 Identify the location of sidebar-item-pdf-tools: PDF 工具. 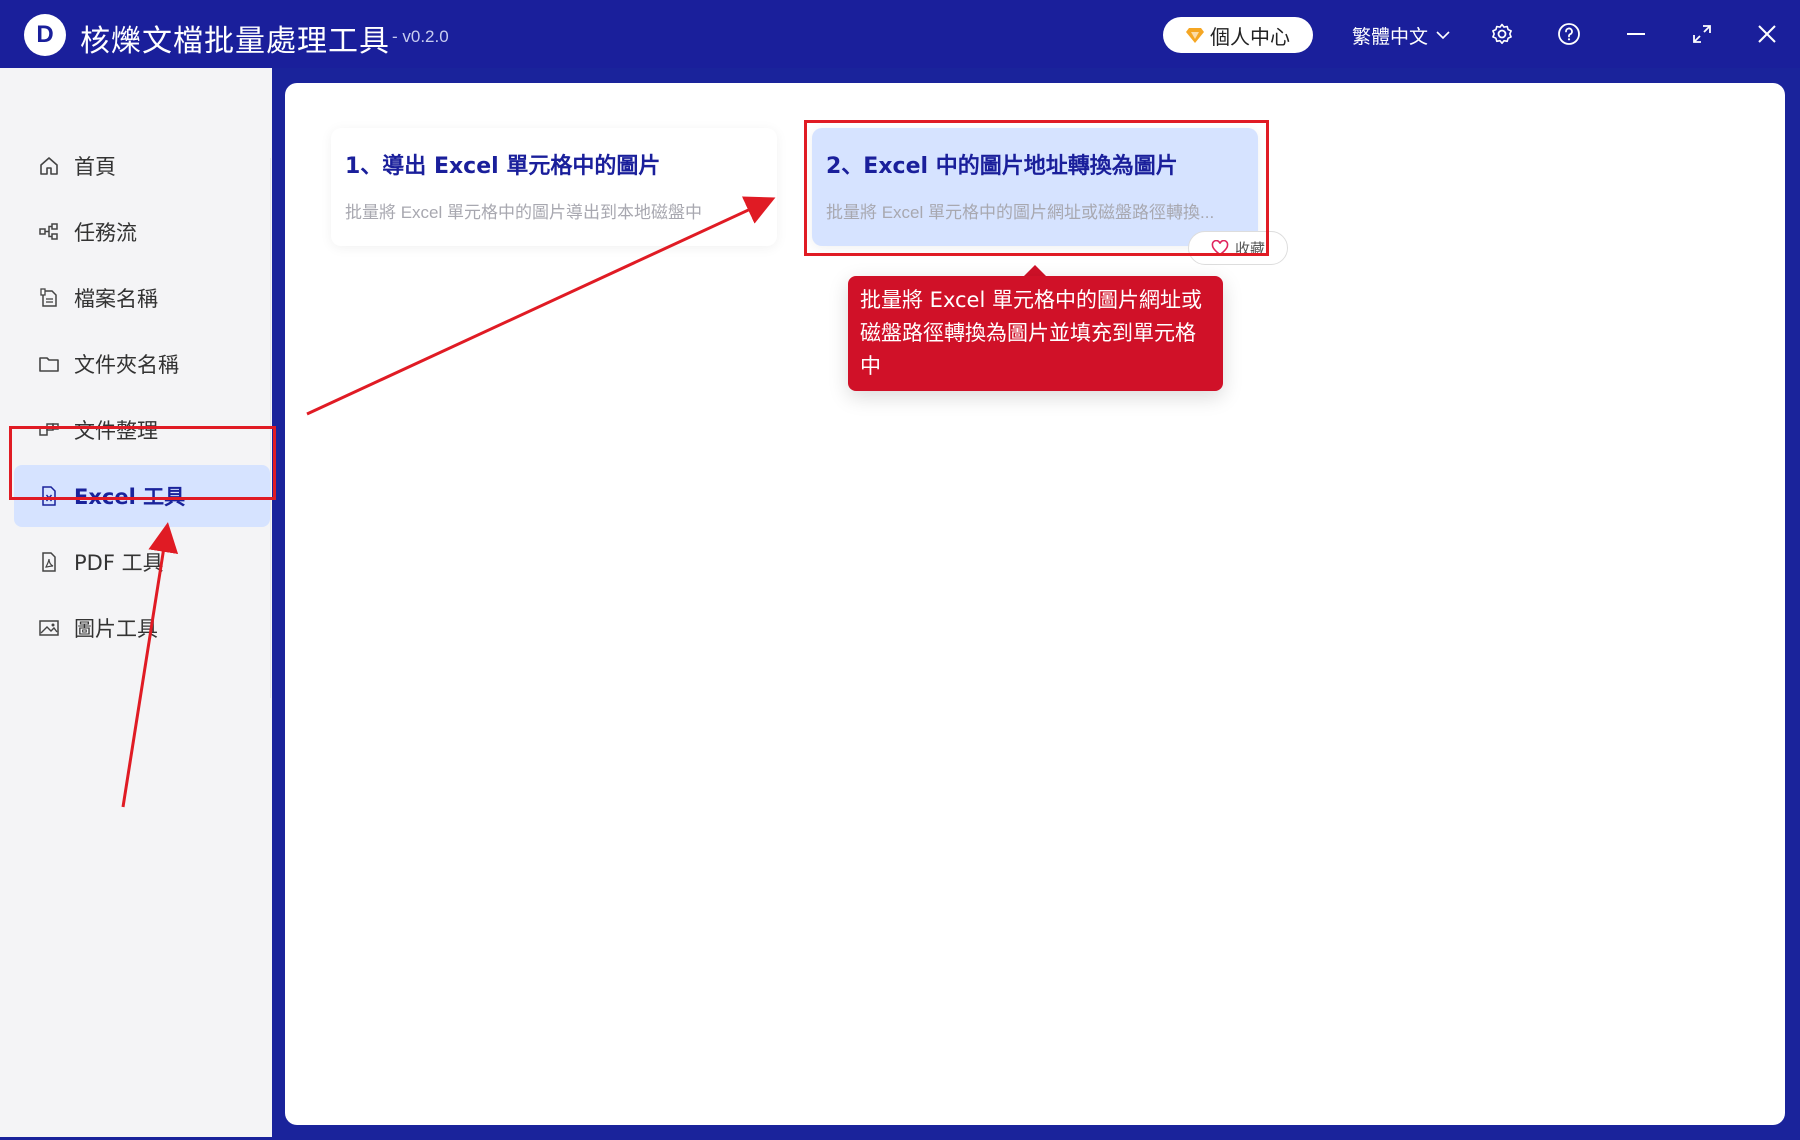
(142, 562).